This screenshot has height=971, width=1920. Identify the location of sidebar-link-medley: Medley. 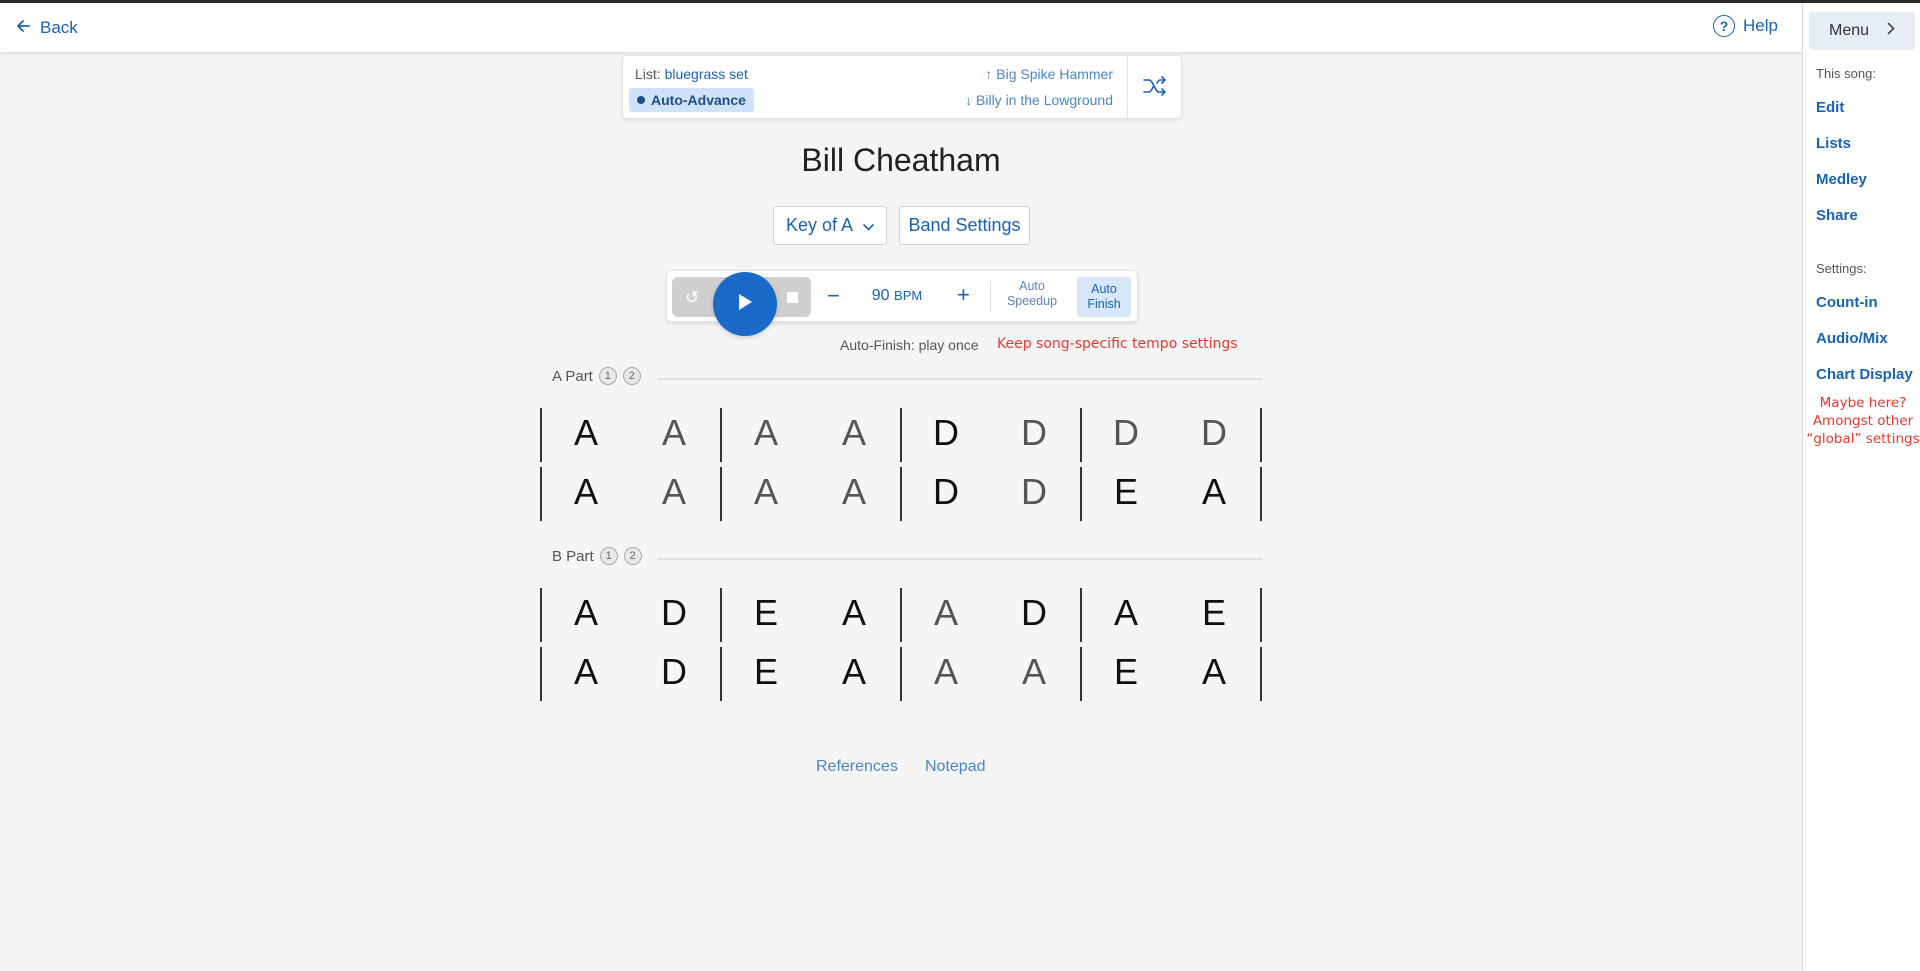
(1841, 179).